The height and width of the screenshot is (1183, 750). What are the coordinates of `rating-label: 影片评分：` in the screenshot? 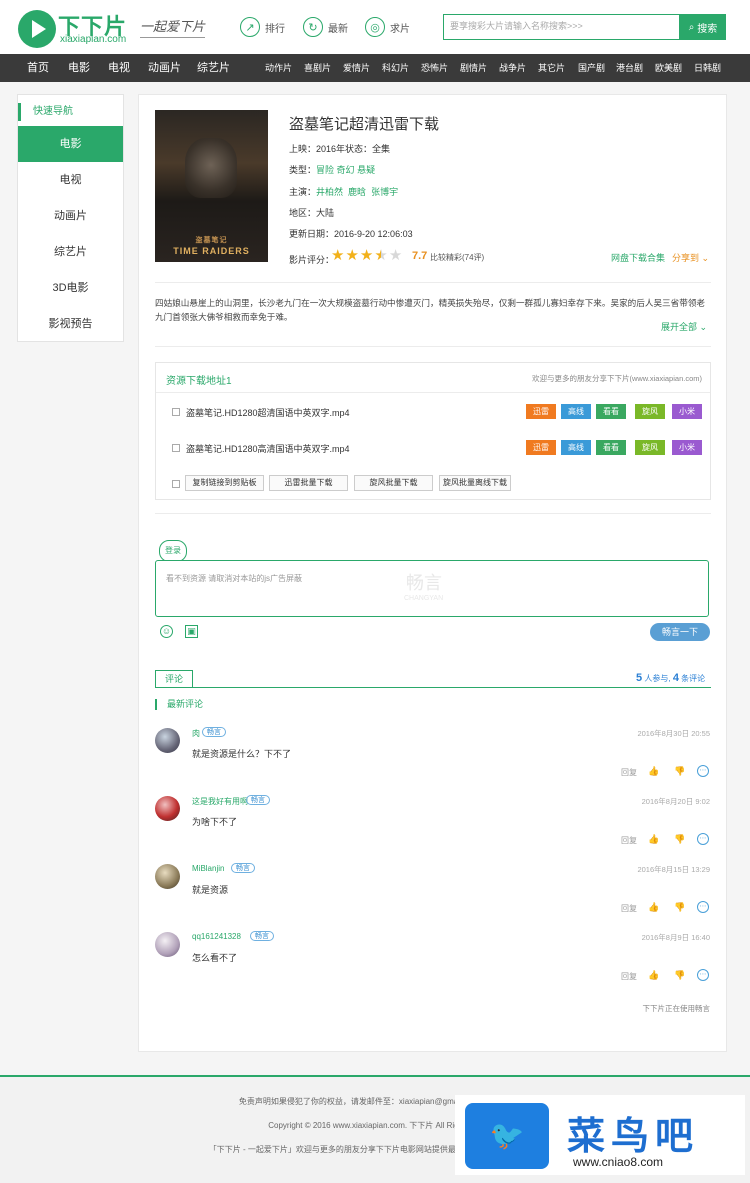 It's located at (312, 260).